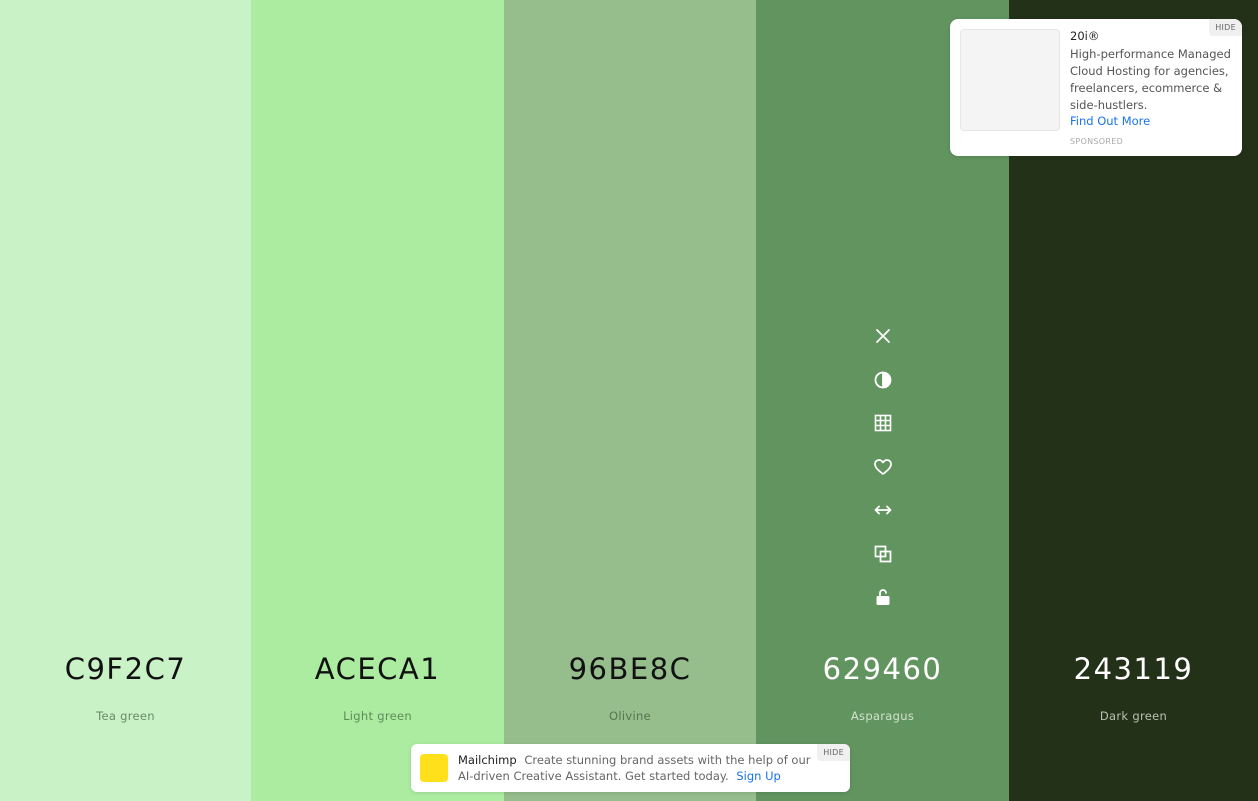  I want to click on swatch-color-name: Asparagus, so click(882, 716).